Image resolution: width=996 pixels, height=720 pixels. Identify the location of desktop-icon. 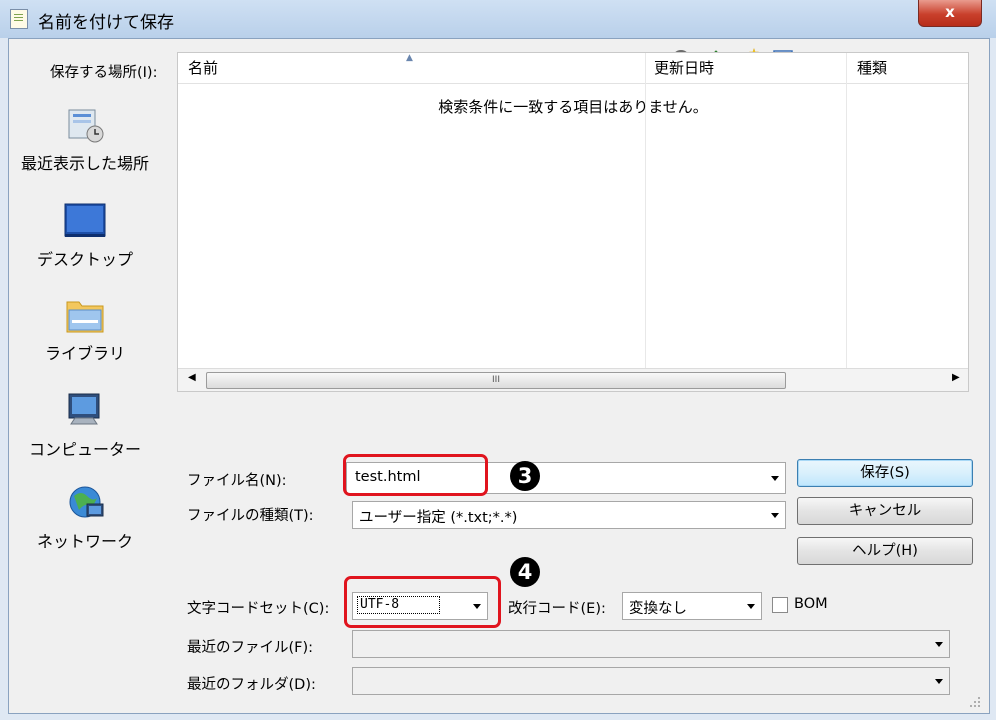
(85, 222).